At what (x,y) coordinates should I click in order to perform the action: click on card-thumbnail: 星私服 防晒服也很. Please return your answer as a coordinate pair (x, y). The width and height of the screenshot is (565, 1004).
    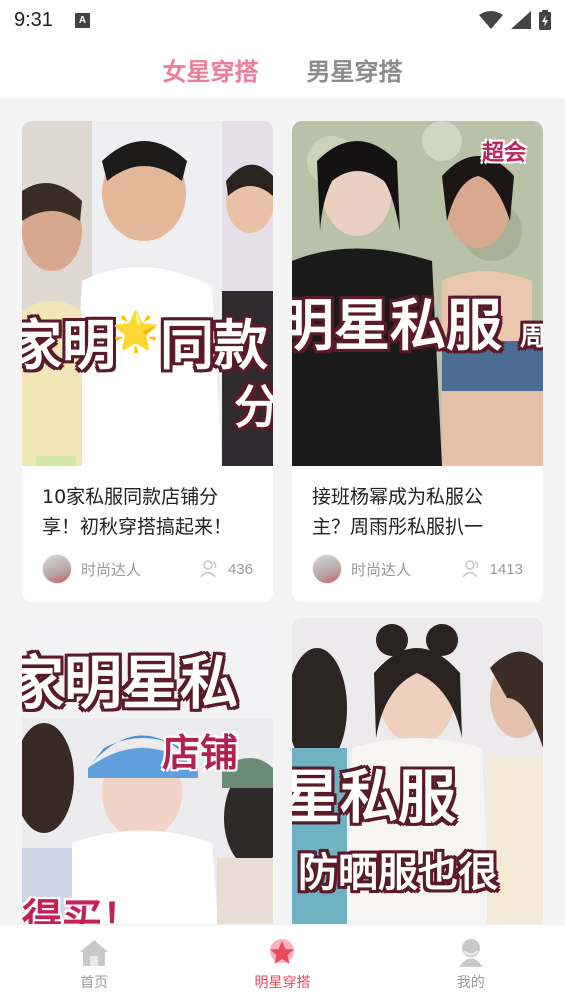
    Looking at the image, I should click on (417, 771).